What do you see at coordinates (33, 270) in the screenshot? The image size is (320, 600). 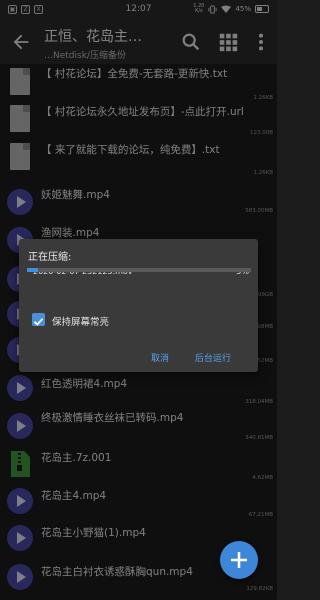 I see `progress-bar-fill` at bounding box center [33, 270].